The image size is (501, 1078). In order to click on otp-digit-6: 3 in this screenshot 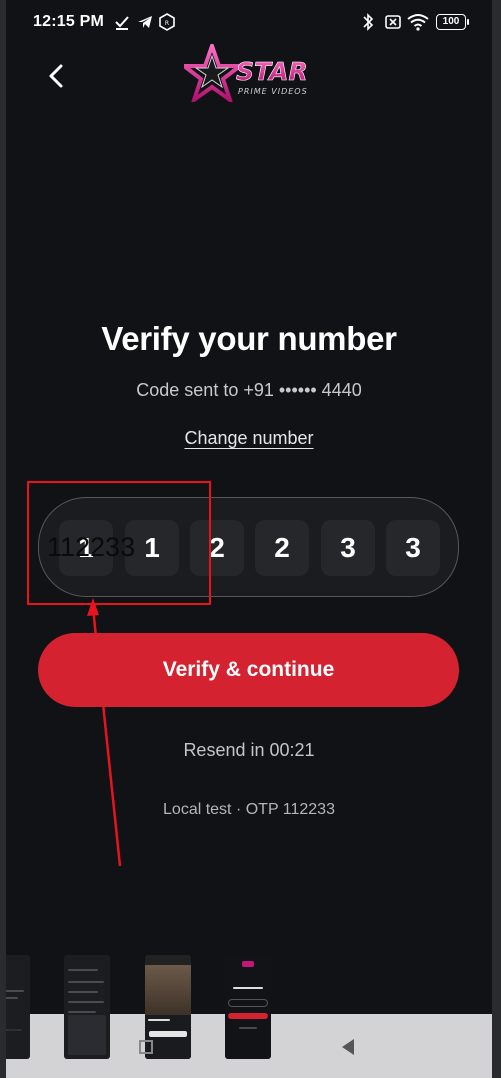, I will do `click(413, 548)`.